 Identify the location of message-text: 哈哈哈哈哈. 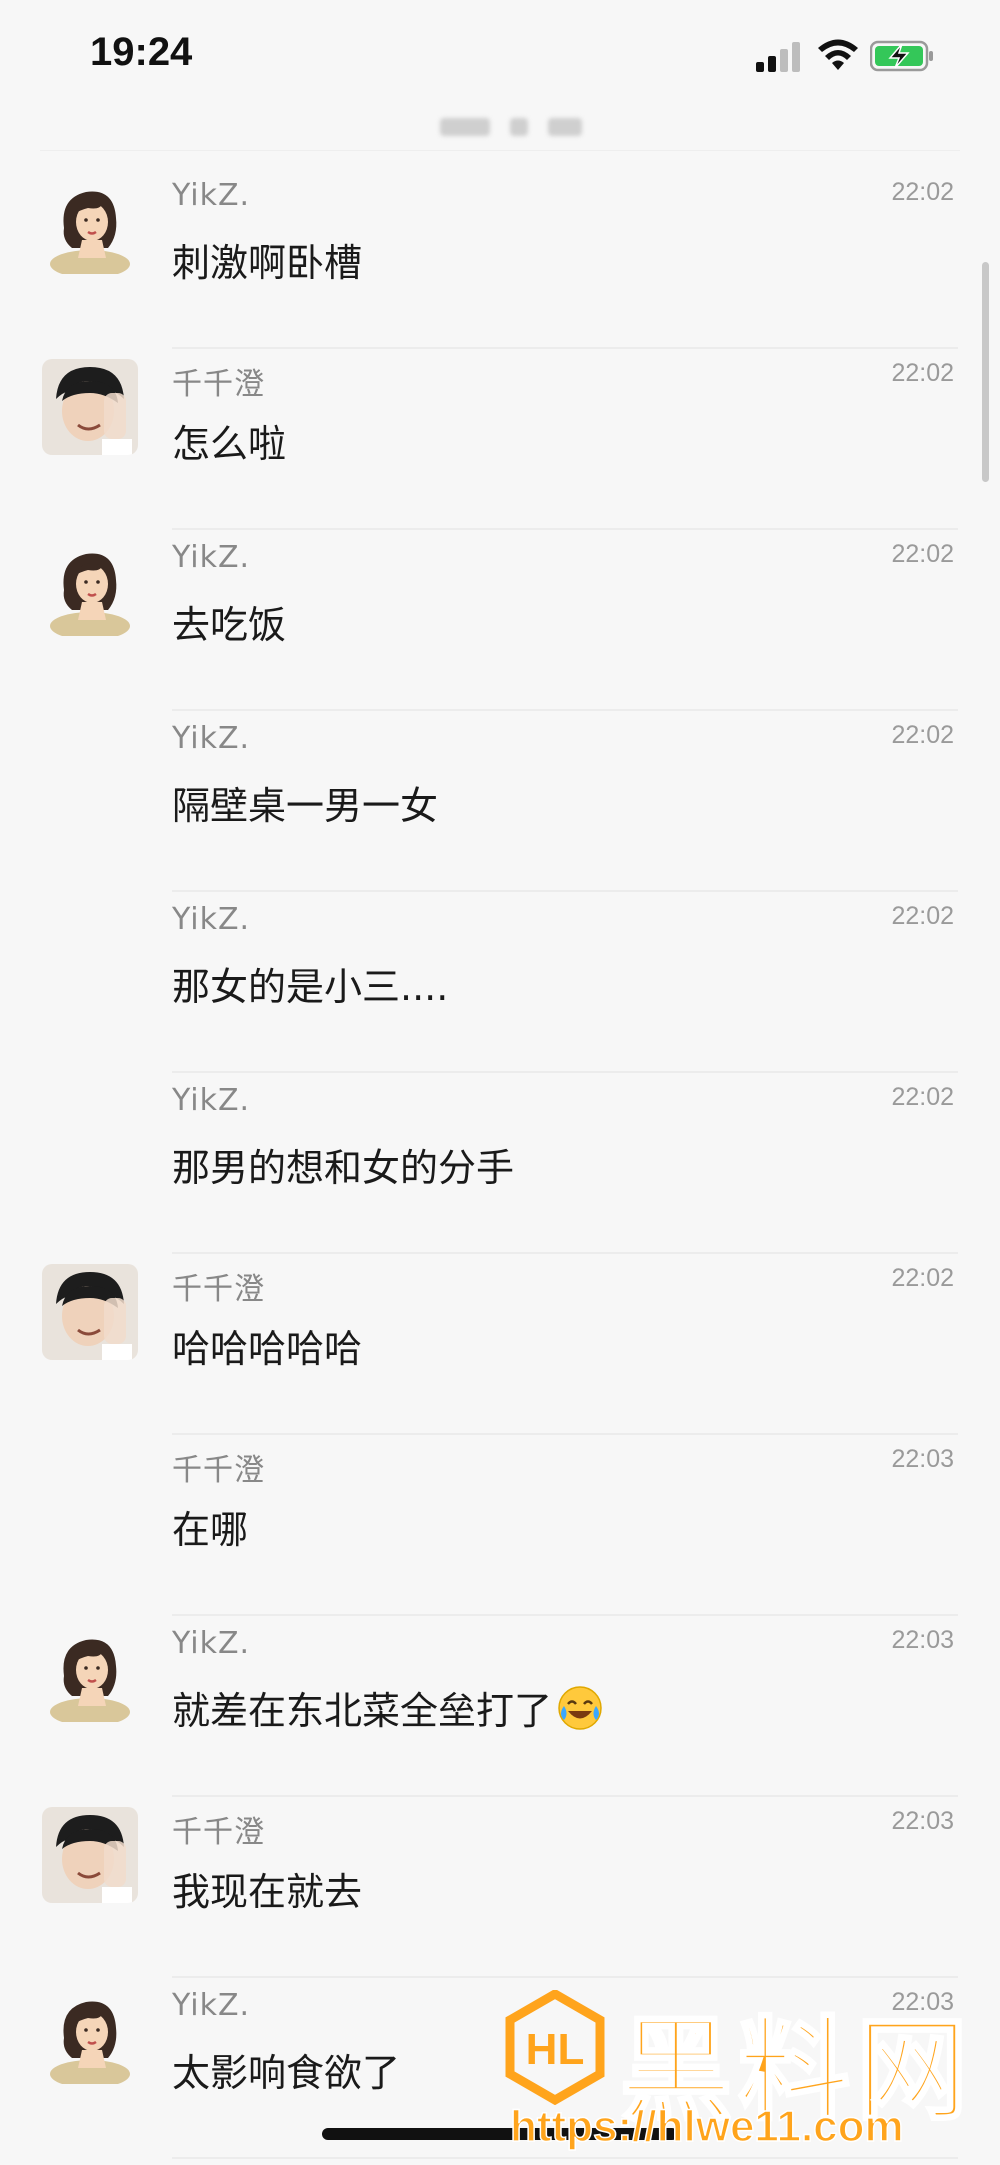
(267, 1345).